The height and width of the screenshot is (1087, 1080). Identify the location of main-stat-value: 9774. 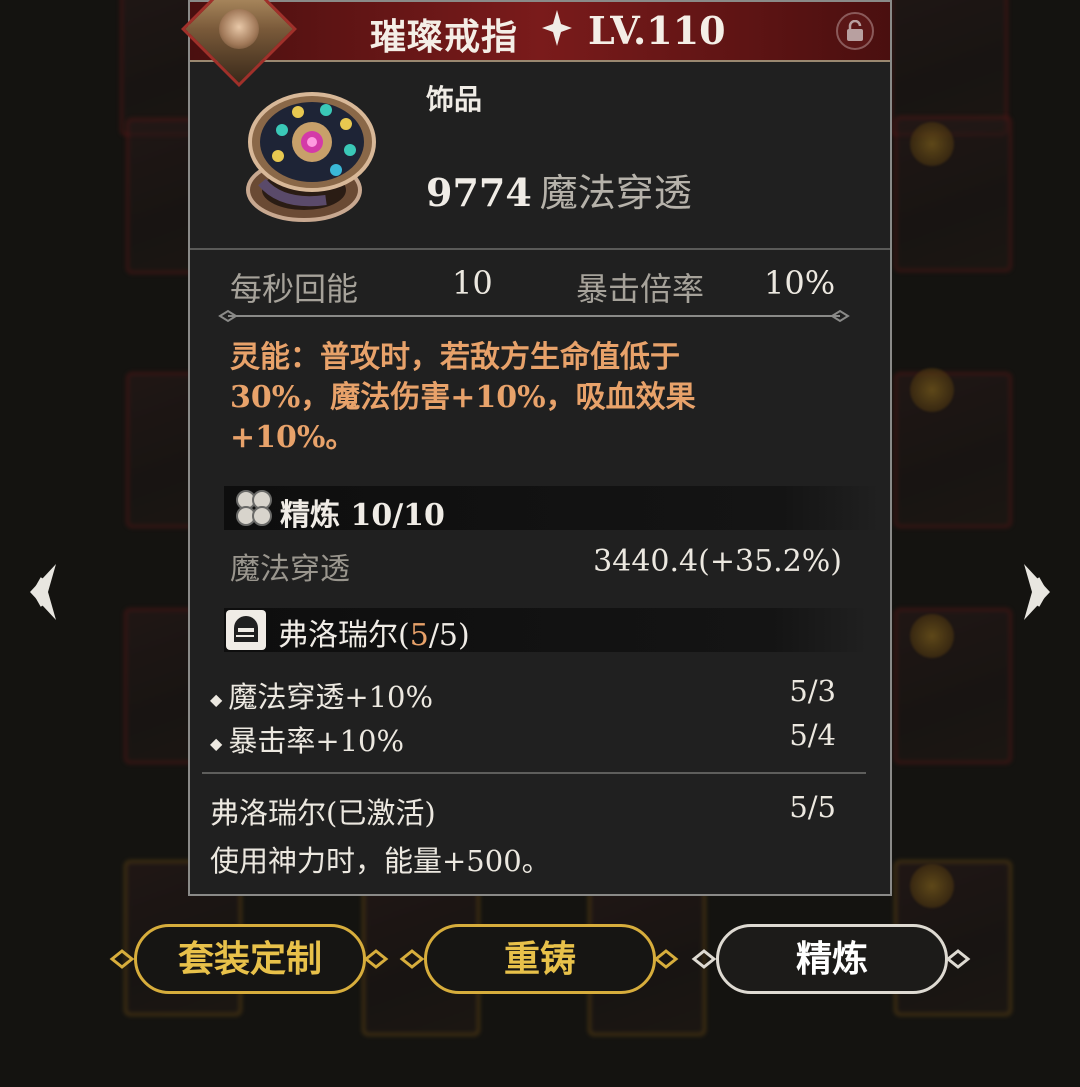
(479, 192).